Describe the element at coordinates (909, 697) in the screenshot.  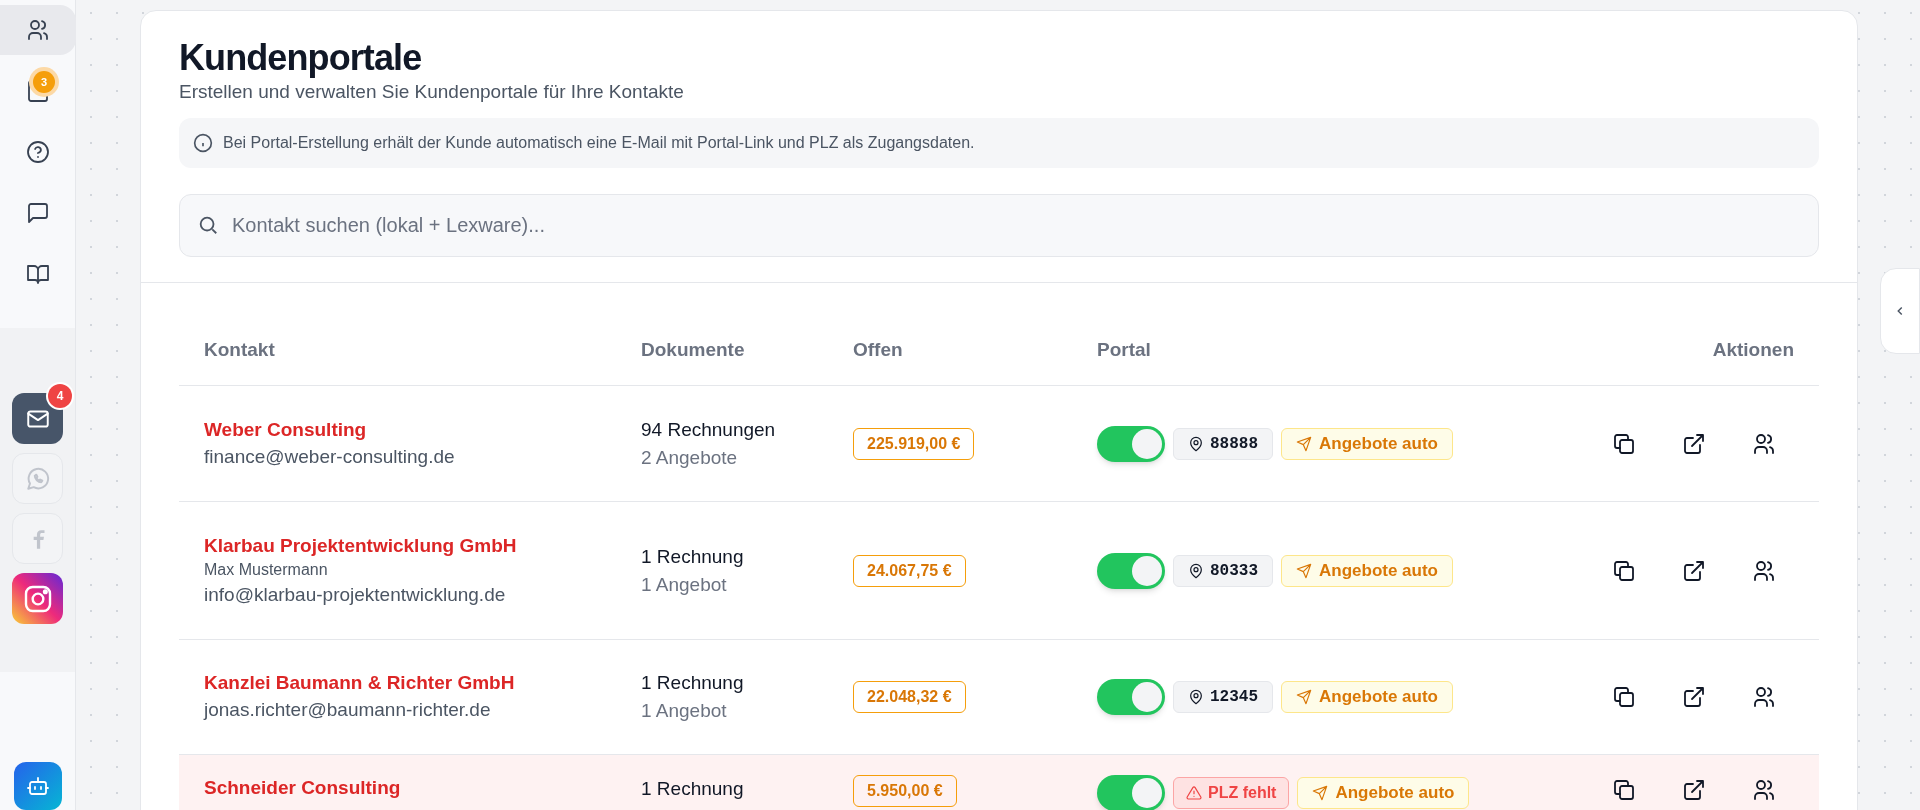
I see `open-amount: 22.048,32 €` at that location.